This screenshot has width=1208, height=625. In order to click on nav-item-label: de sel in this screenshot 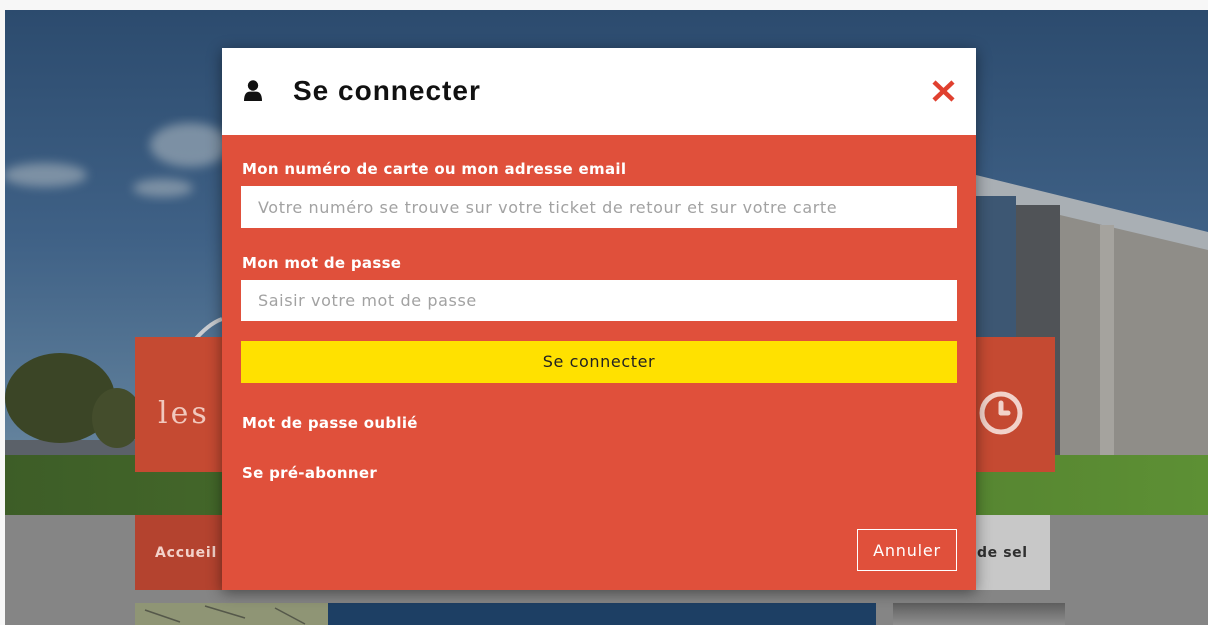, I will do `click(1002, 553)`.